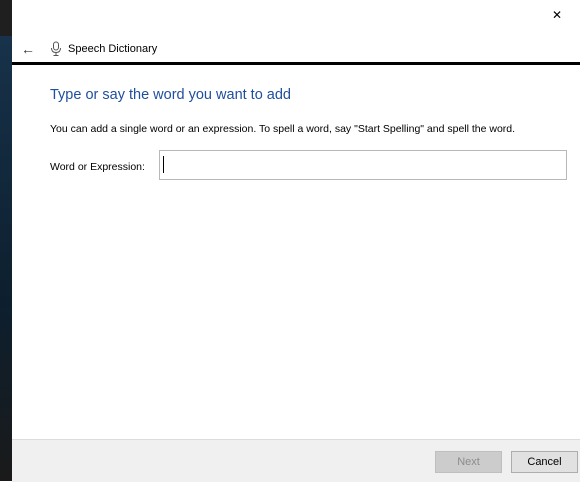 This screenshot has width=580, height=482. What do you see at coordinates (56, 49) in the screenshot?
I see `microphone-icon` at bounding box center [56, 49].